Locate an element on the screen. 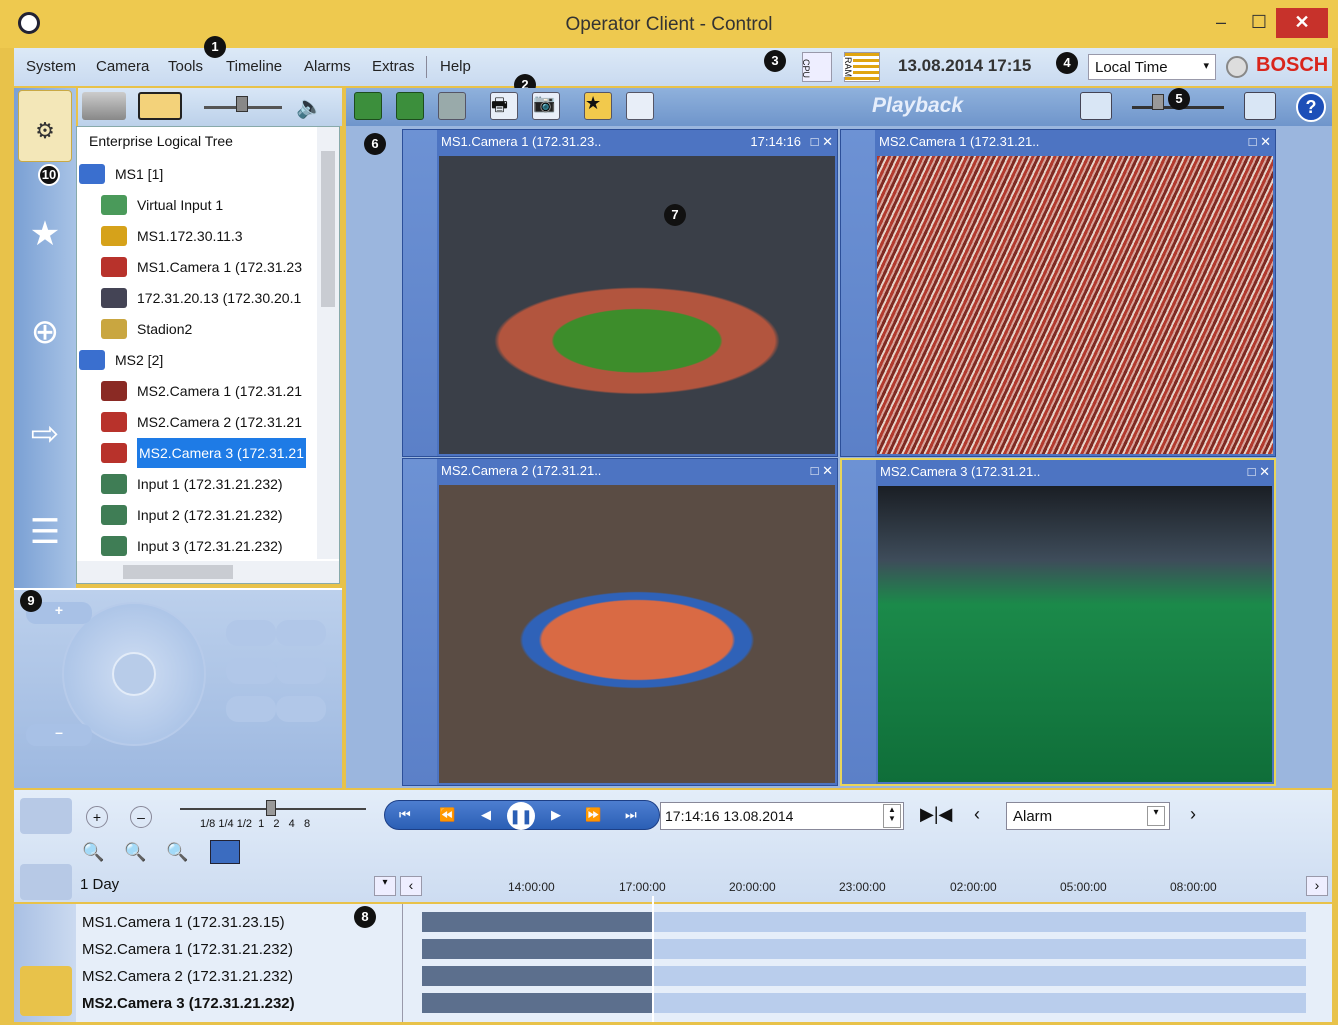 The width and height of the screenshot is (1338, 1025). menu-system: System is located at coordinates (51, 66).